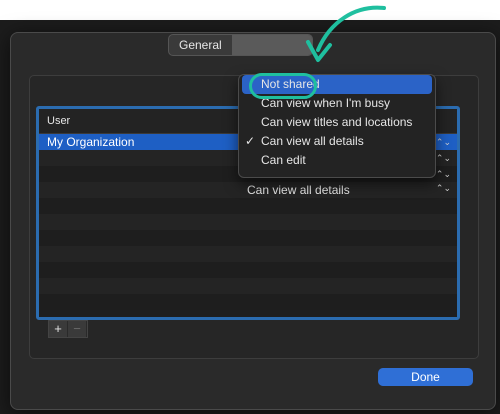 The height and width of the screenshot is (414, 500). I want to click on add-remove-controls: + −, so click(68, 329).